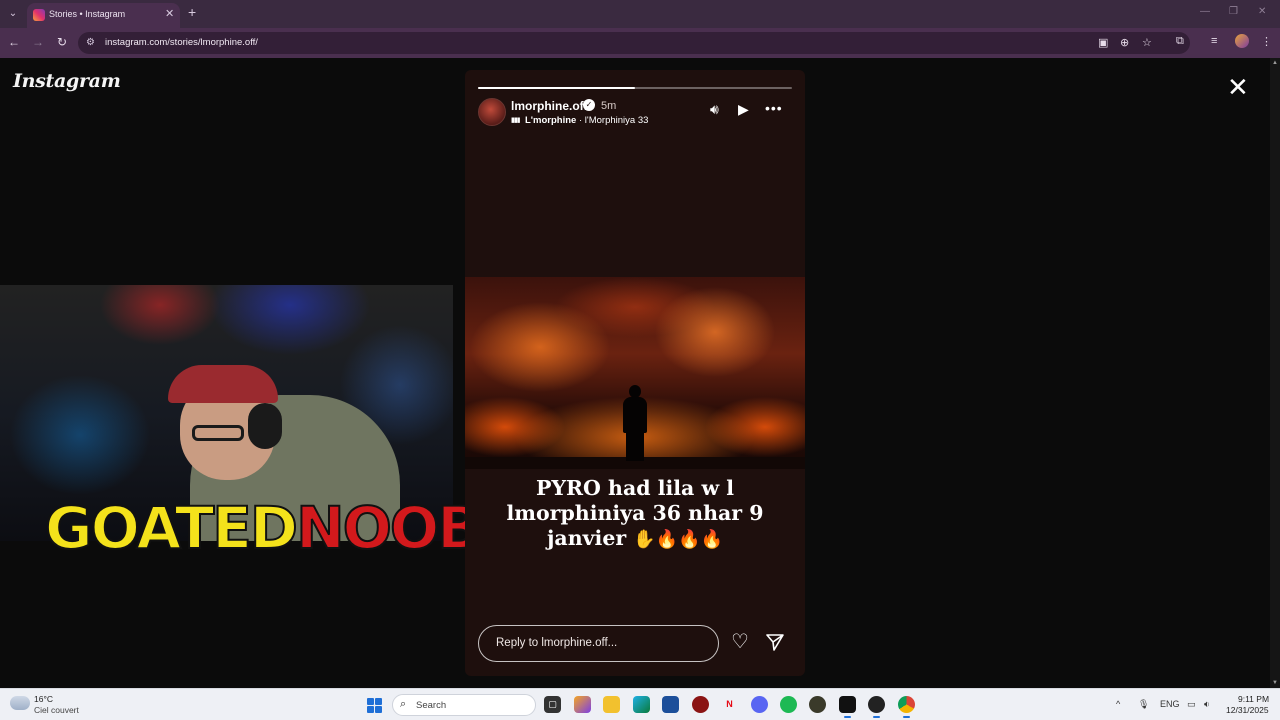  Describe the element at coordinates (87, 14) in the screenshot. I see `tab-title: Stories • Instagram` at that location.